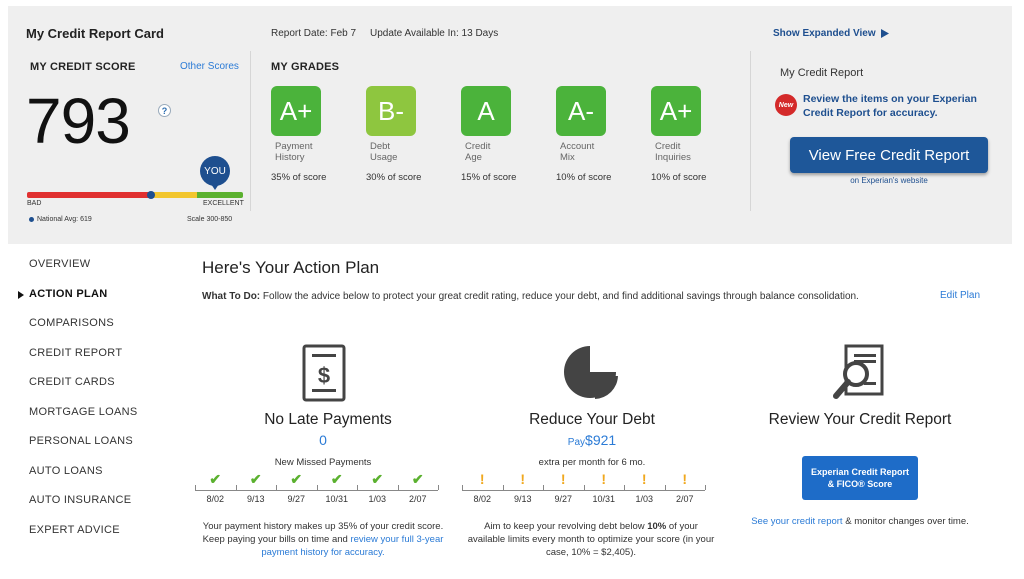 The width and height of the screenshot is (1024, 579). Describe the element at coordinates (486, 111) in the screenshot. I see `grade-box: A` at that location.